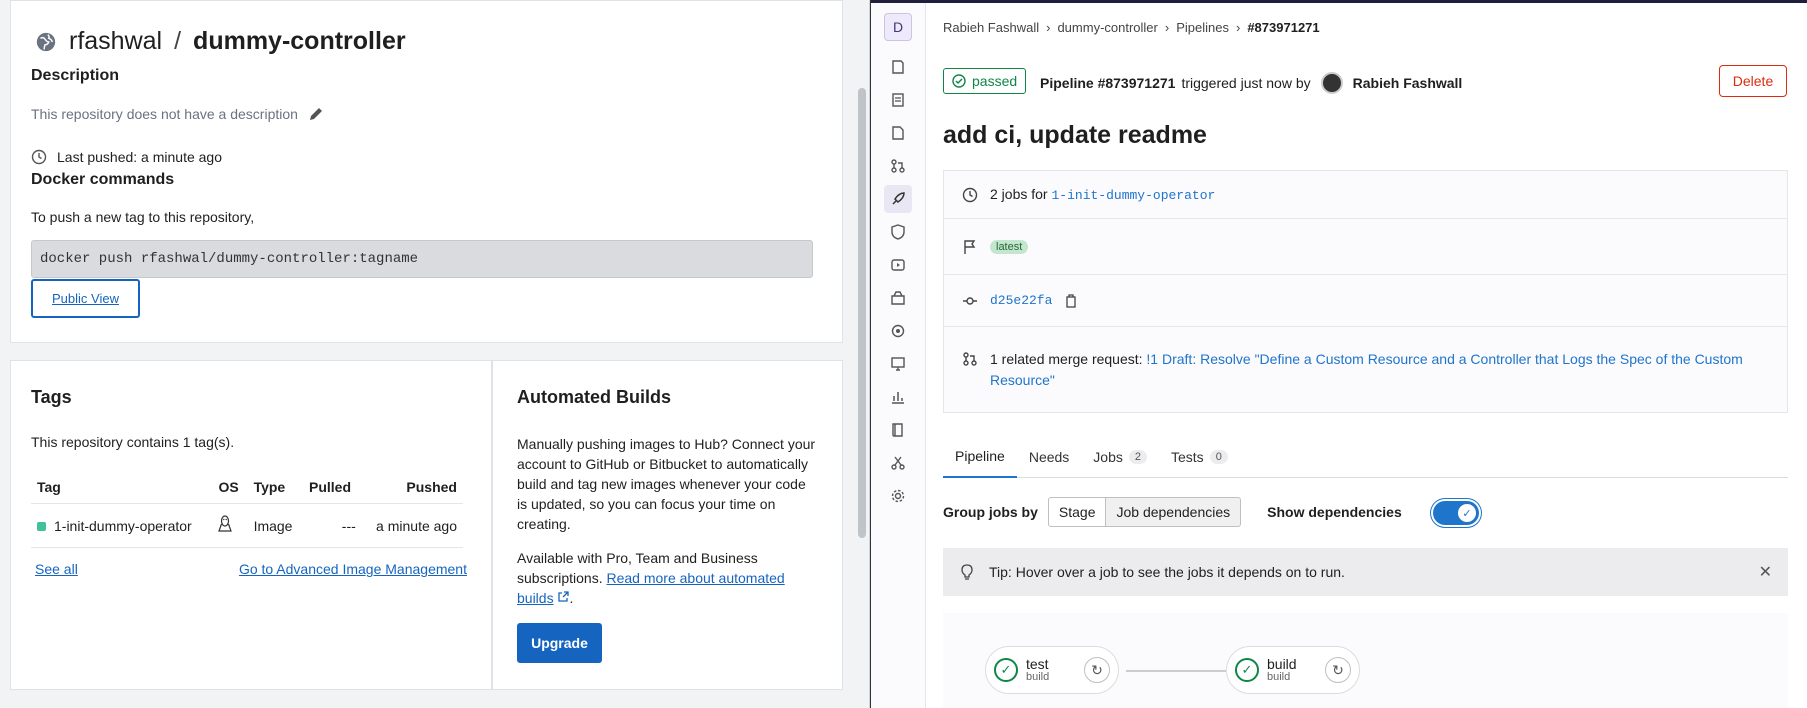 The image size is (1807, 708). Describe the element at coordinates (1753, 81) in the screenshot. I see `delete-button: Delete` at that location.